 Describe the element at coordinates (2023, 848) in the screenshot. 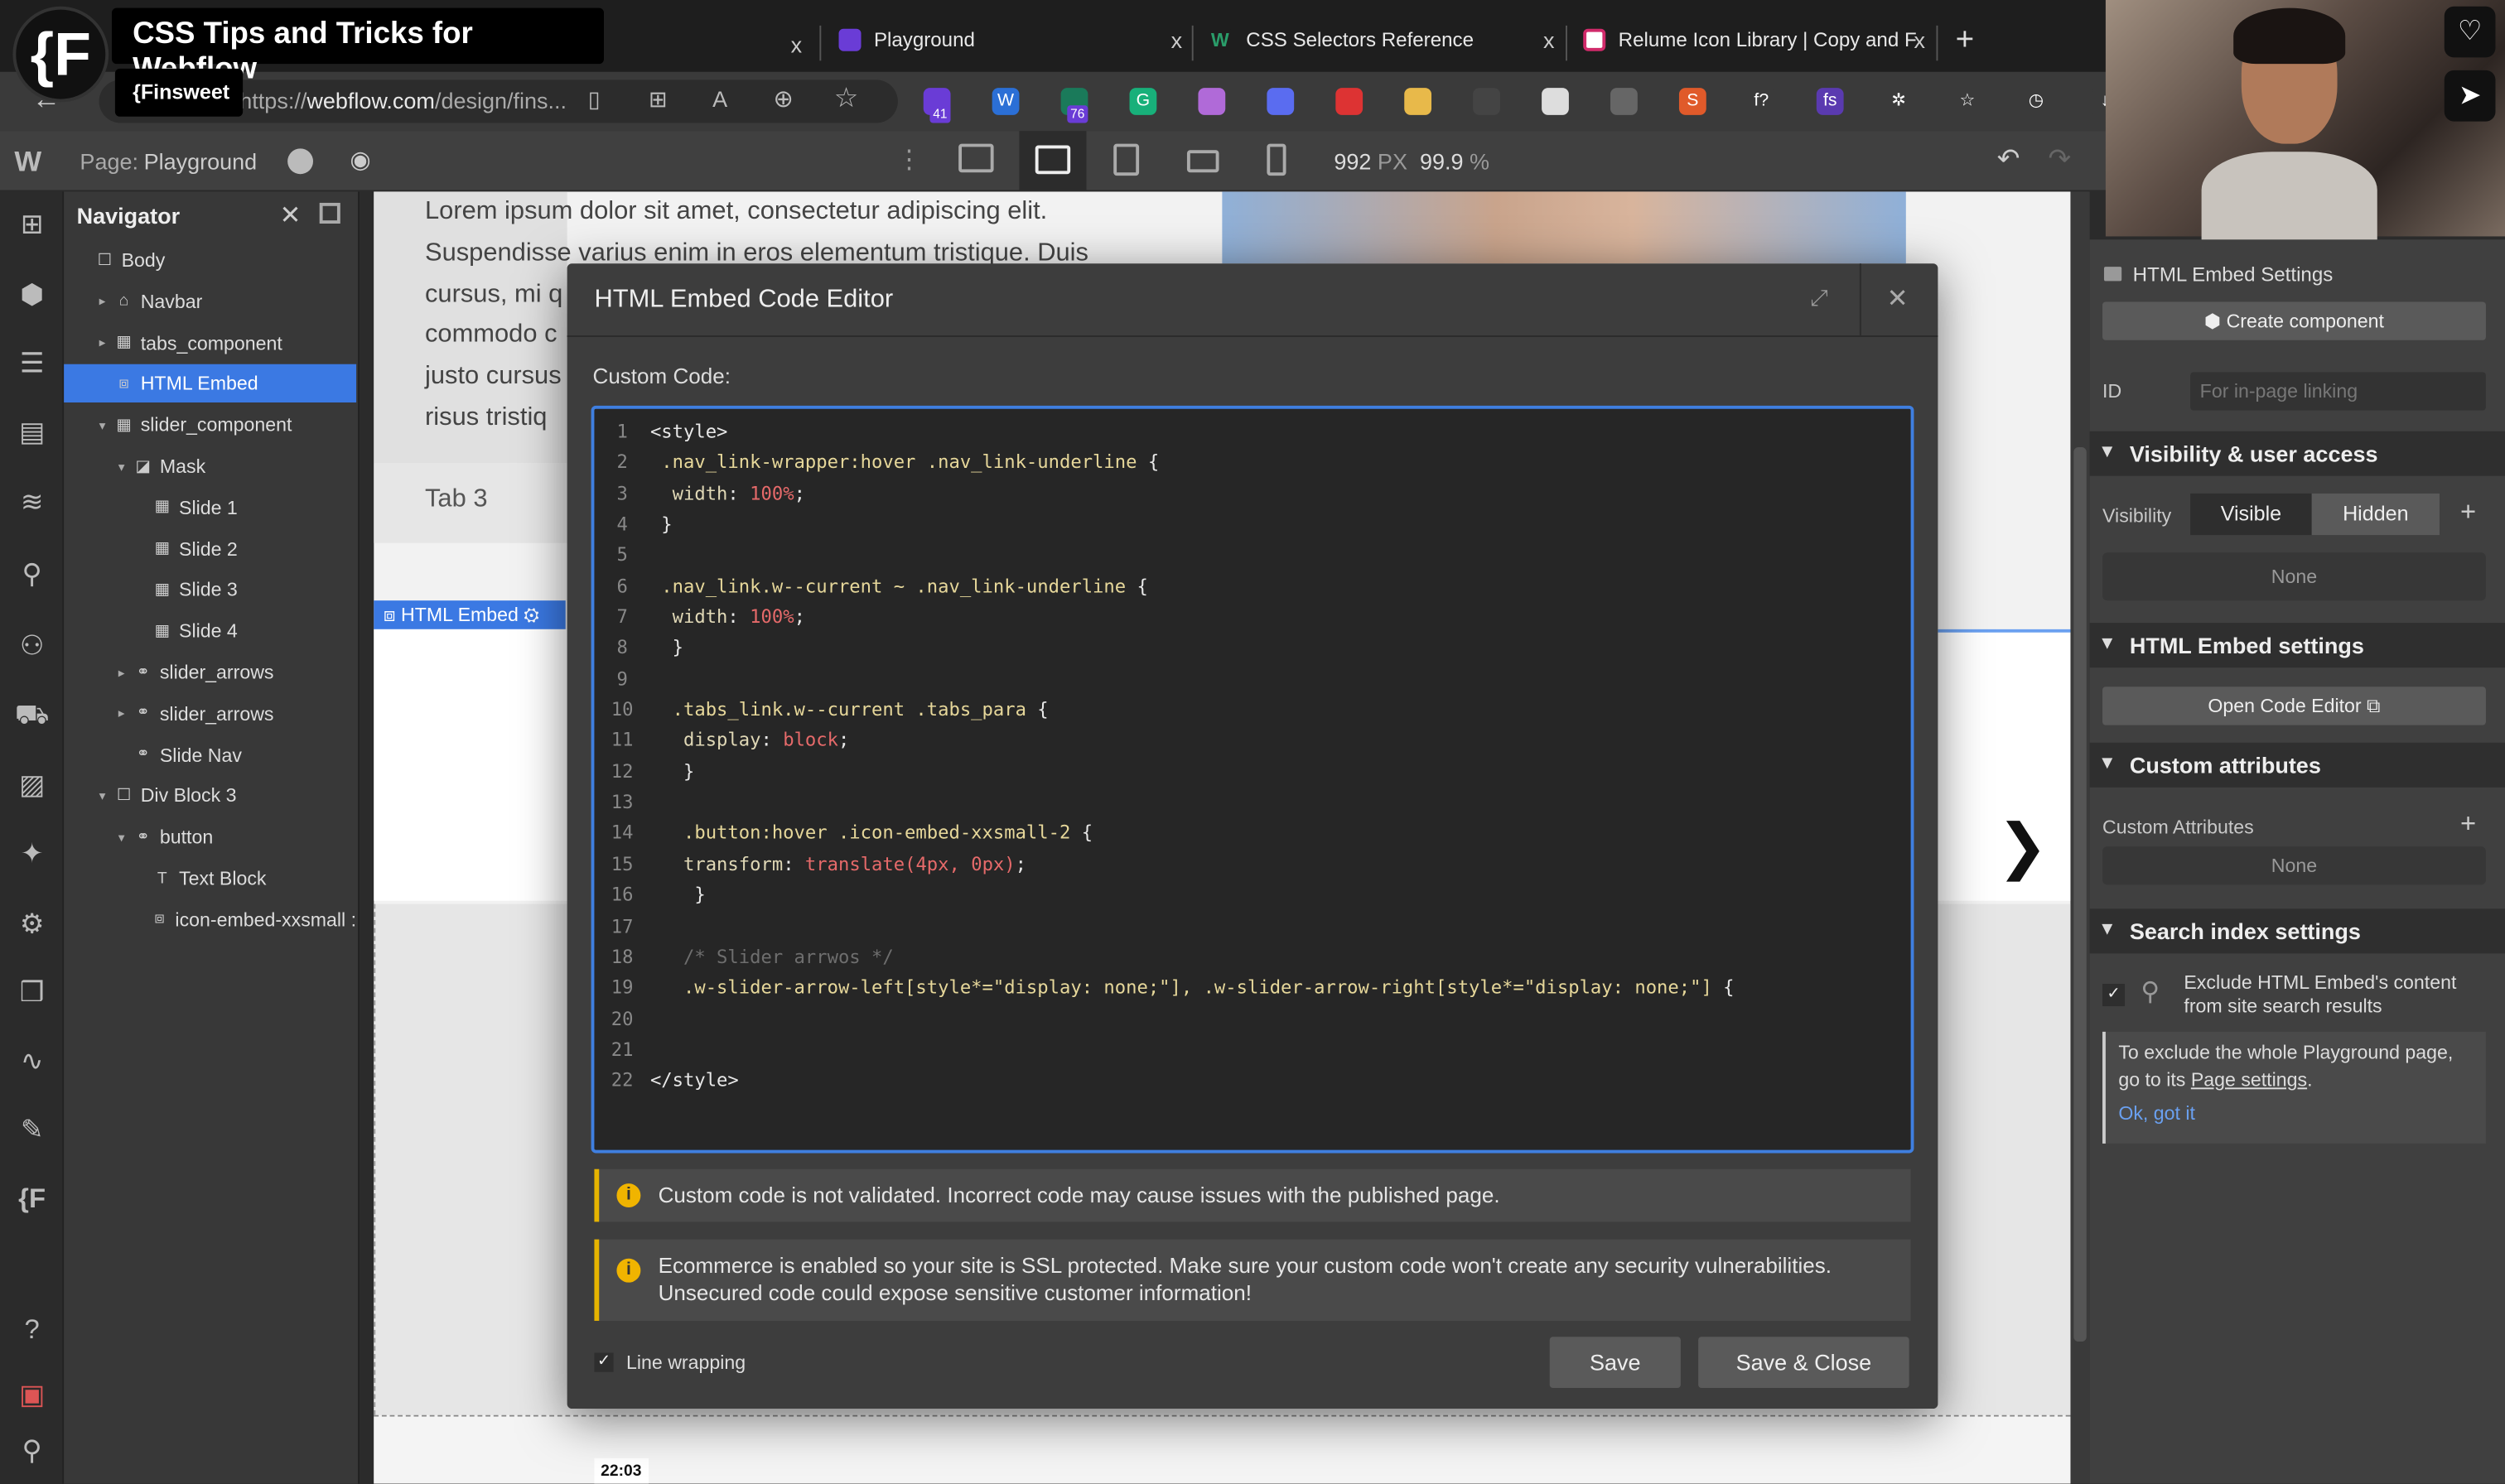

I see `slider-next-arrow: ❯` at that location.